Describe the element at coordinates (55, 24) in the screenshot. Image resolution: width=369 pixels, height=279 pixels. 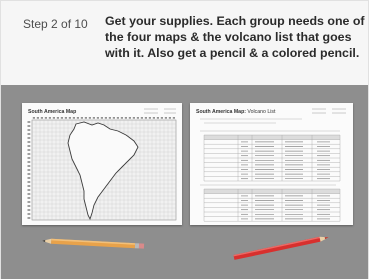
I see `step-counter: Step 2 of 10` at that location.